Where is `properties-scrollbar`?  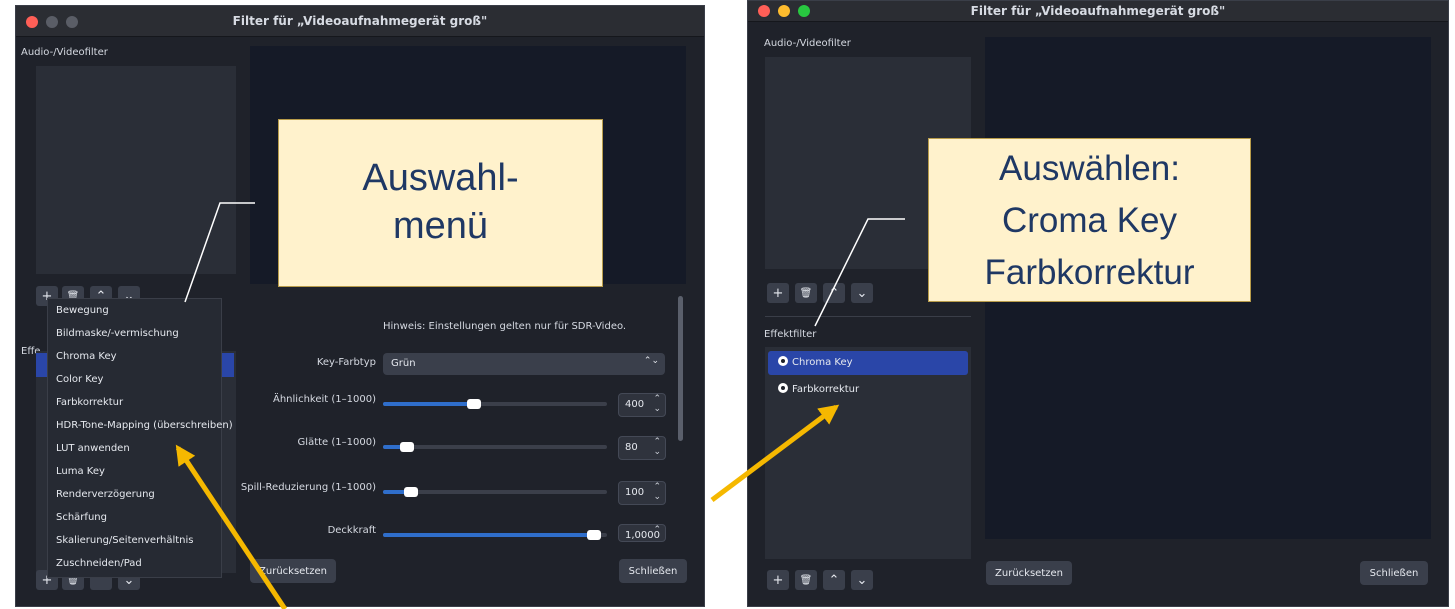
properties-scrollbar is located at coordinates (680, 368).